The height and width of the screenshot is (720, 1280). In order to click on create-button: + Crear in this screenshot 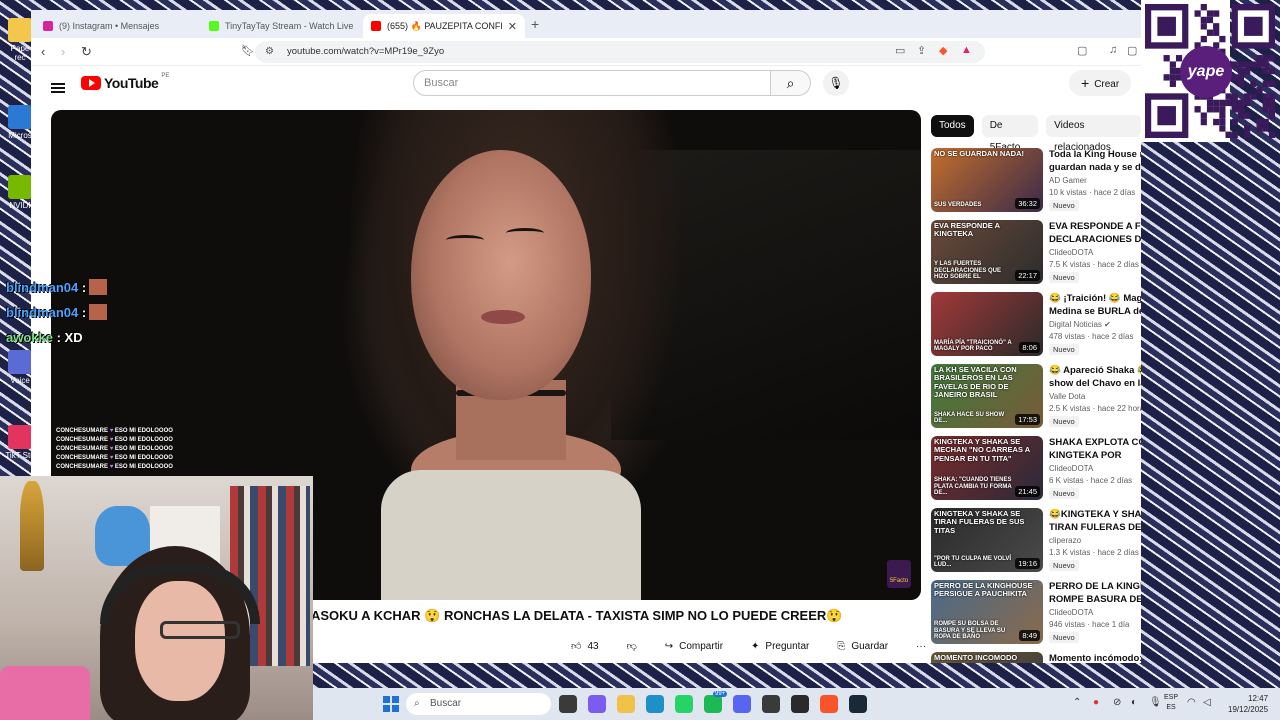, I will do `click(1100, 83)`.